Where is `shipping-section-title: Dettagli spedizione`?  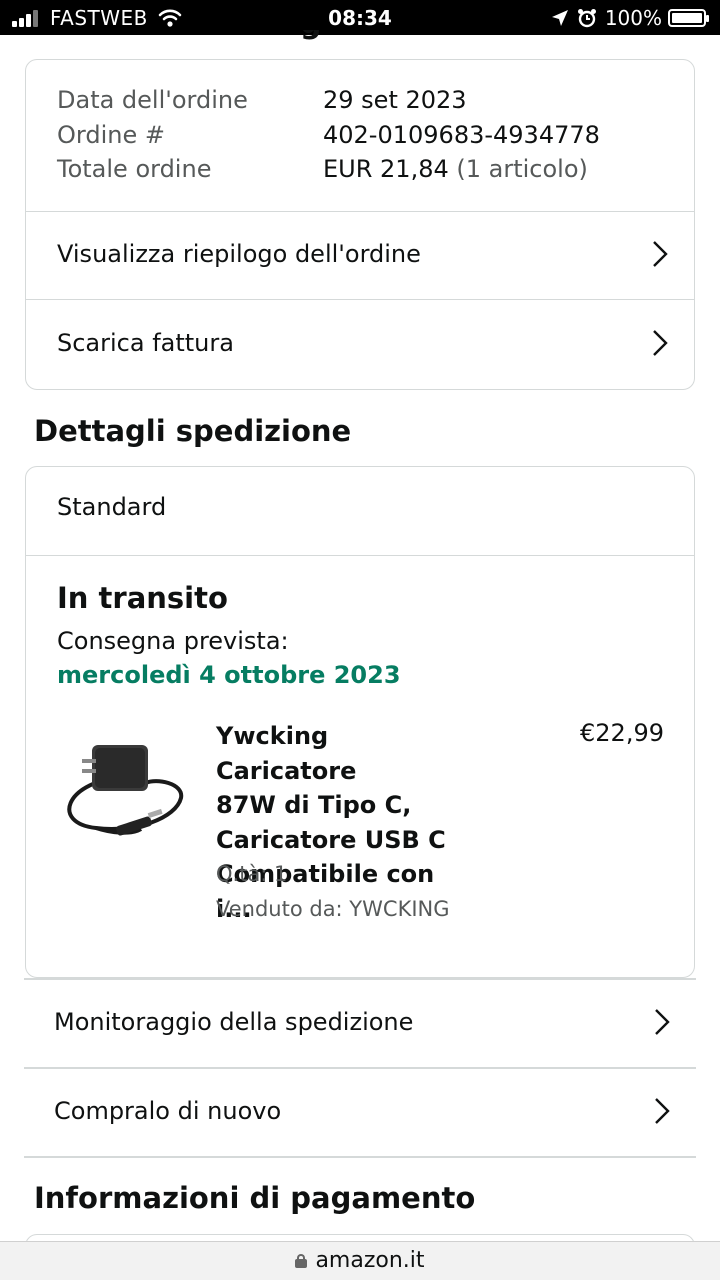
shipping-section-title: Dettagli spedizione is located at coordinates (193, 431).